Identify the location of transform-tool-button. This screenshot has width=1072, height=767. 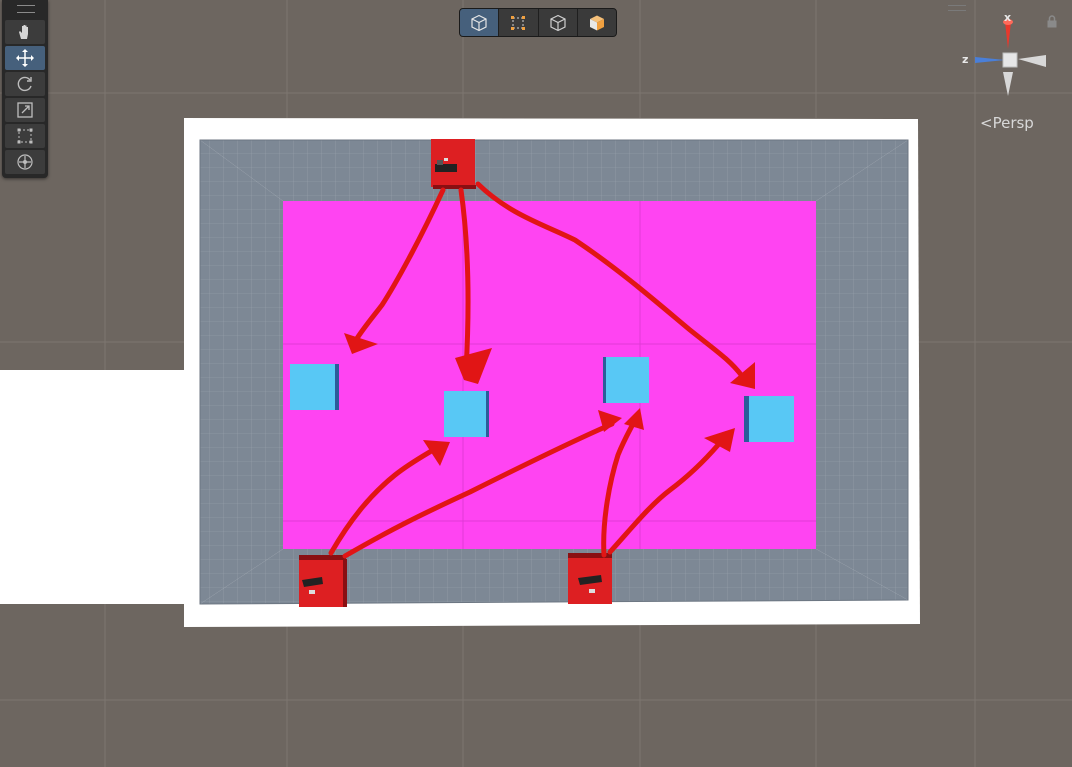
(25, 162).